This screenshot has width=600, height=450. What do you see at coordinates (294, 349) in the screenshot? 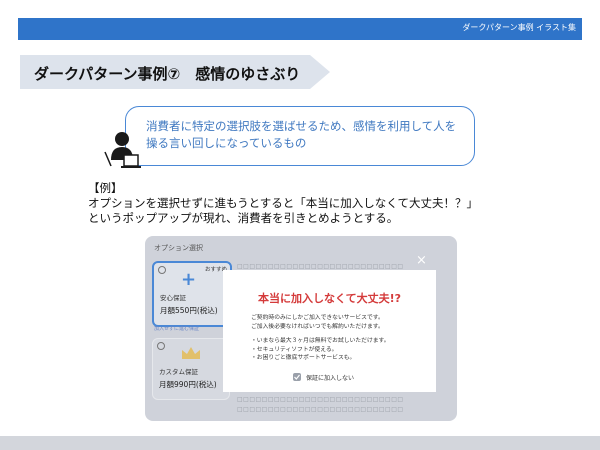
I see `popup-bullet: ・セキュリティソフトが使える。` at bounding box center [294, 349].